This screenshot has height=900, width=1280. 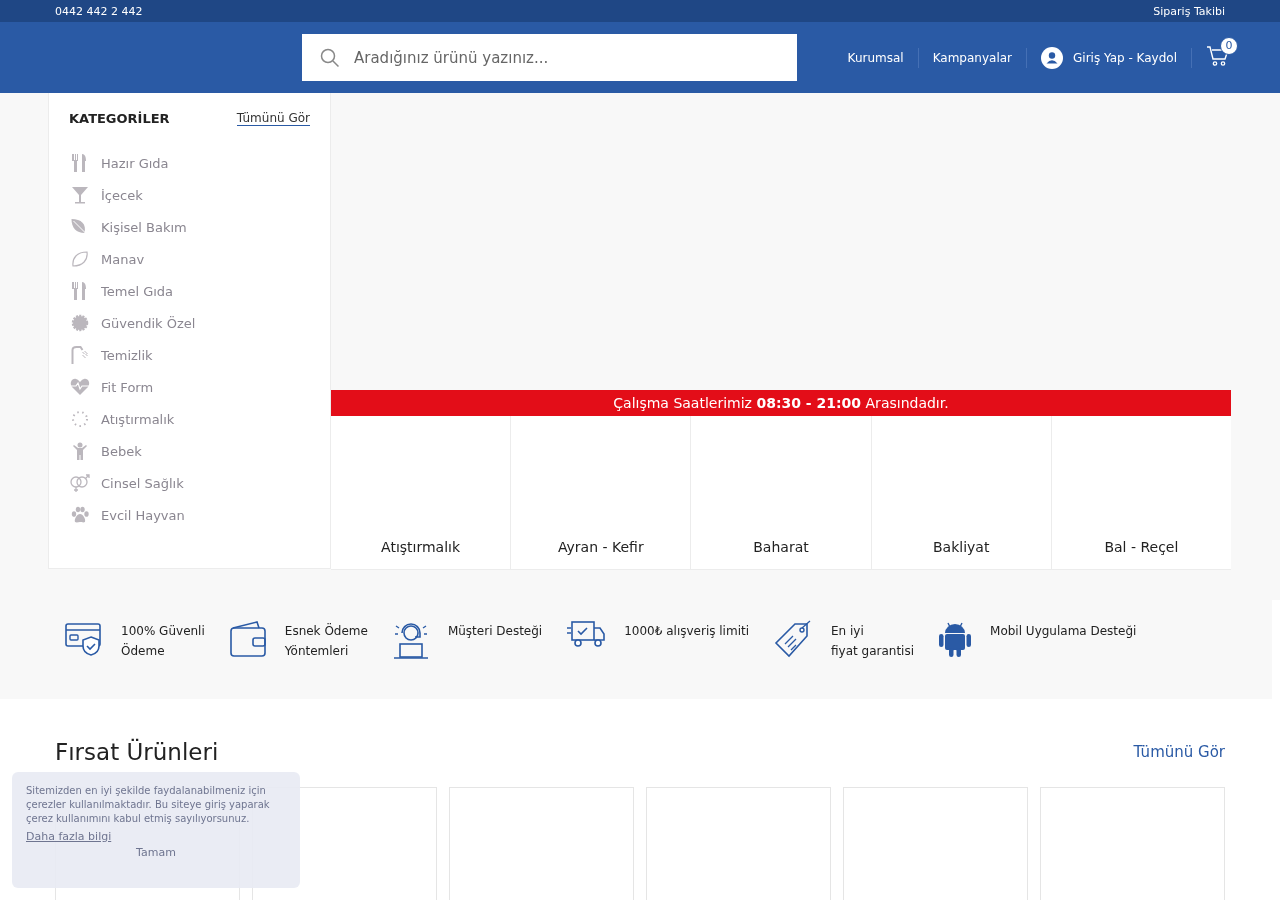 I want to click on categories-title: KATEGORİLER, so click(x=119, y=118).